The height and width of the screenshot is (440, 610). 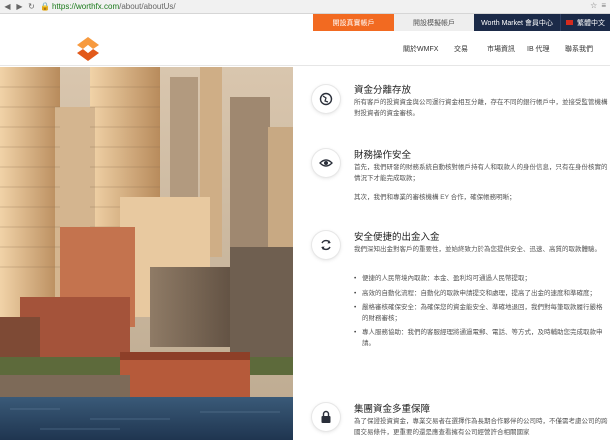 I want to click on list-item: 專人服務協助：我們的客服經理將通過電郵、電話、等方式，及時輔助您完成取款申請。, so click(x=479, y=338).